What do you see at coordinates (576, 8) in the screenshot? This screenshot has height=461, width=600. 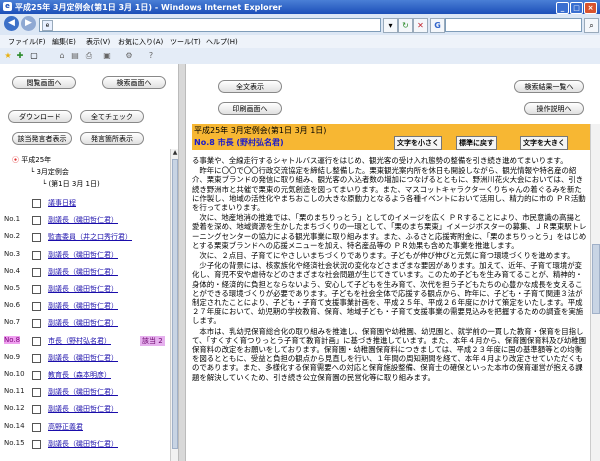 I see `maximize-icon: □` at bounding box center [576, 8].